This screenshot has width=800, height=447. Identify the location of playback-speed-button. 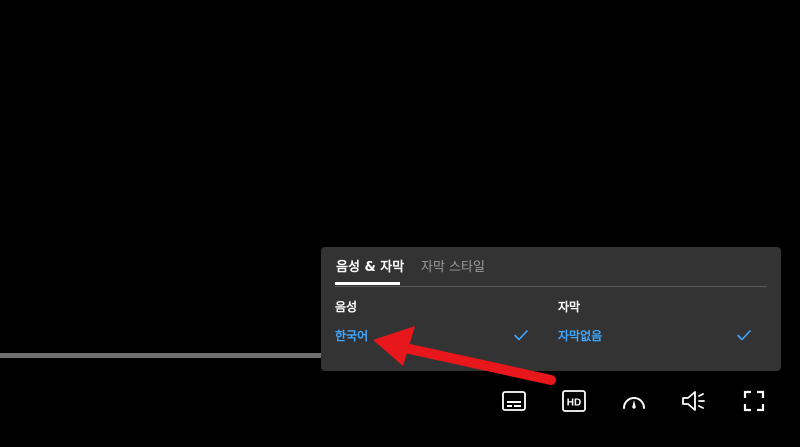
(634, 401).